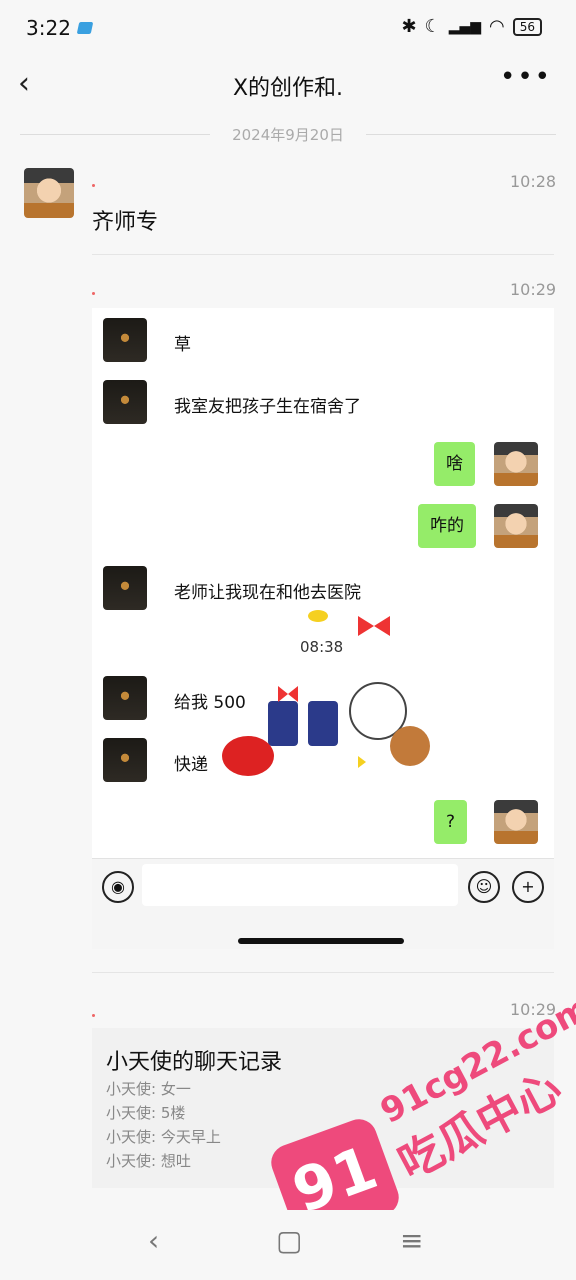 Image resolution: width=576 pixels, height=1280 pixels. Describe the element at coordinates (322, 647) in the screenshot. I see `timestamp: 08:38` at that location.